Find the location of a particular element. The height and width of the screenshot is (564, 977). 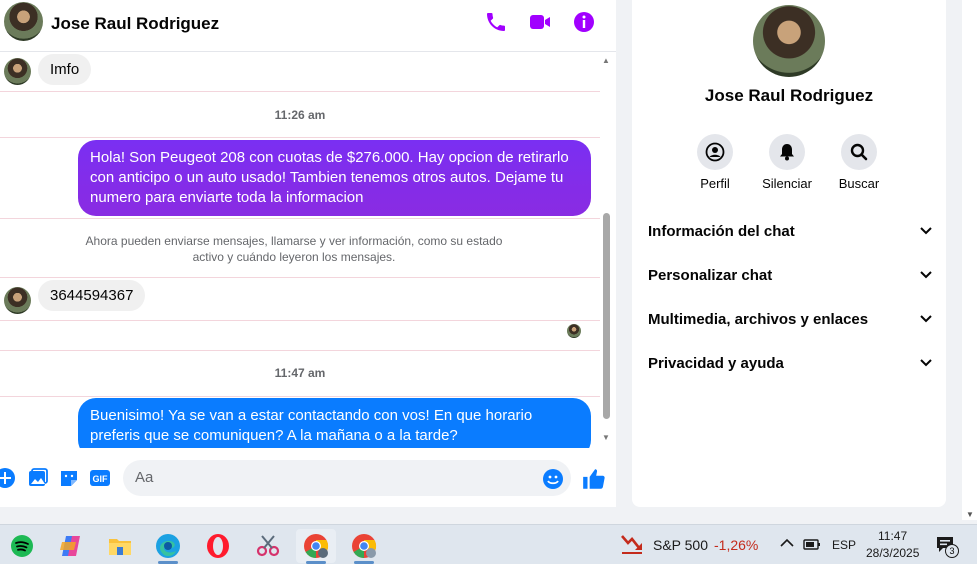

svg-text: GIF is located at coordinates (101, 479).